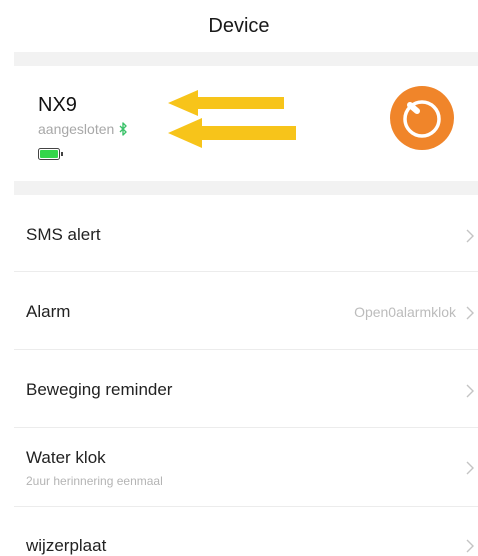 Image resolution: width=478 pixels, height=556 pixels. I want to click on menu-item-water-klok: Water klok 2uur herinnering eenmaal, so click(246, 467).